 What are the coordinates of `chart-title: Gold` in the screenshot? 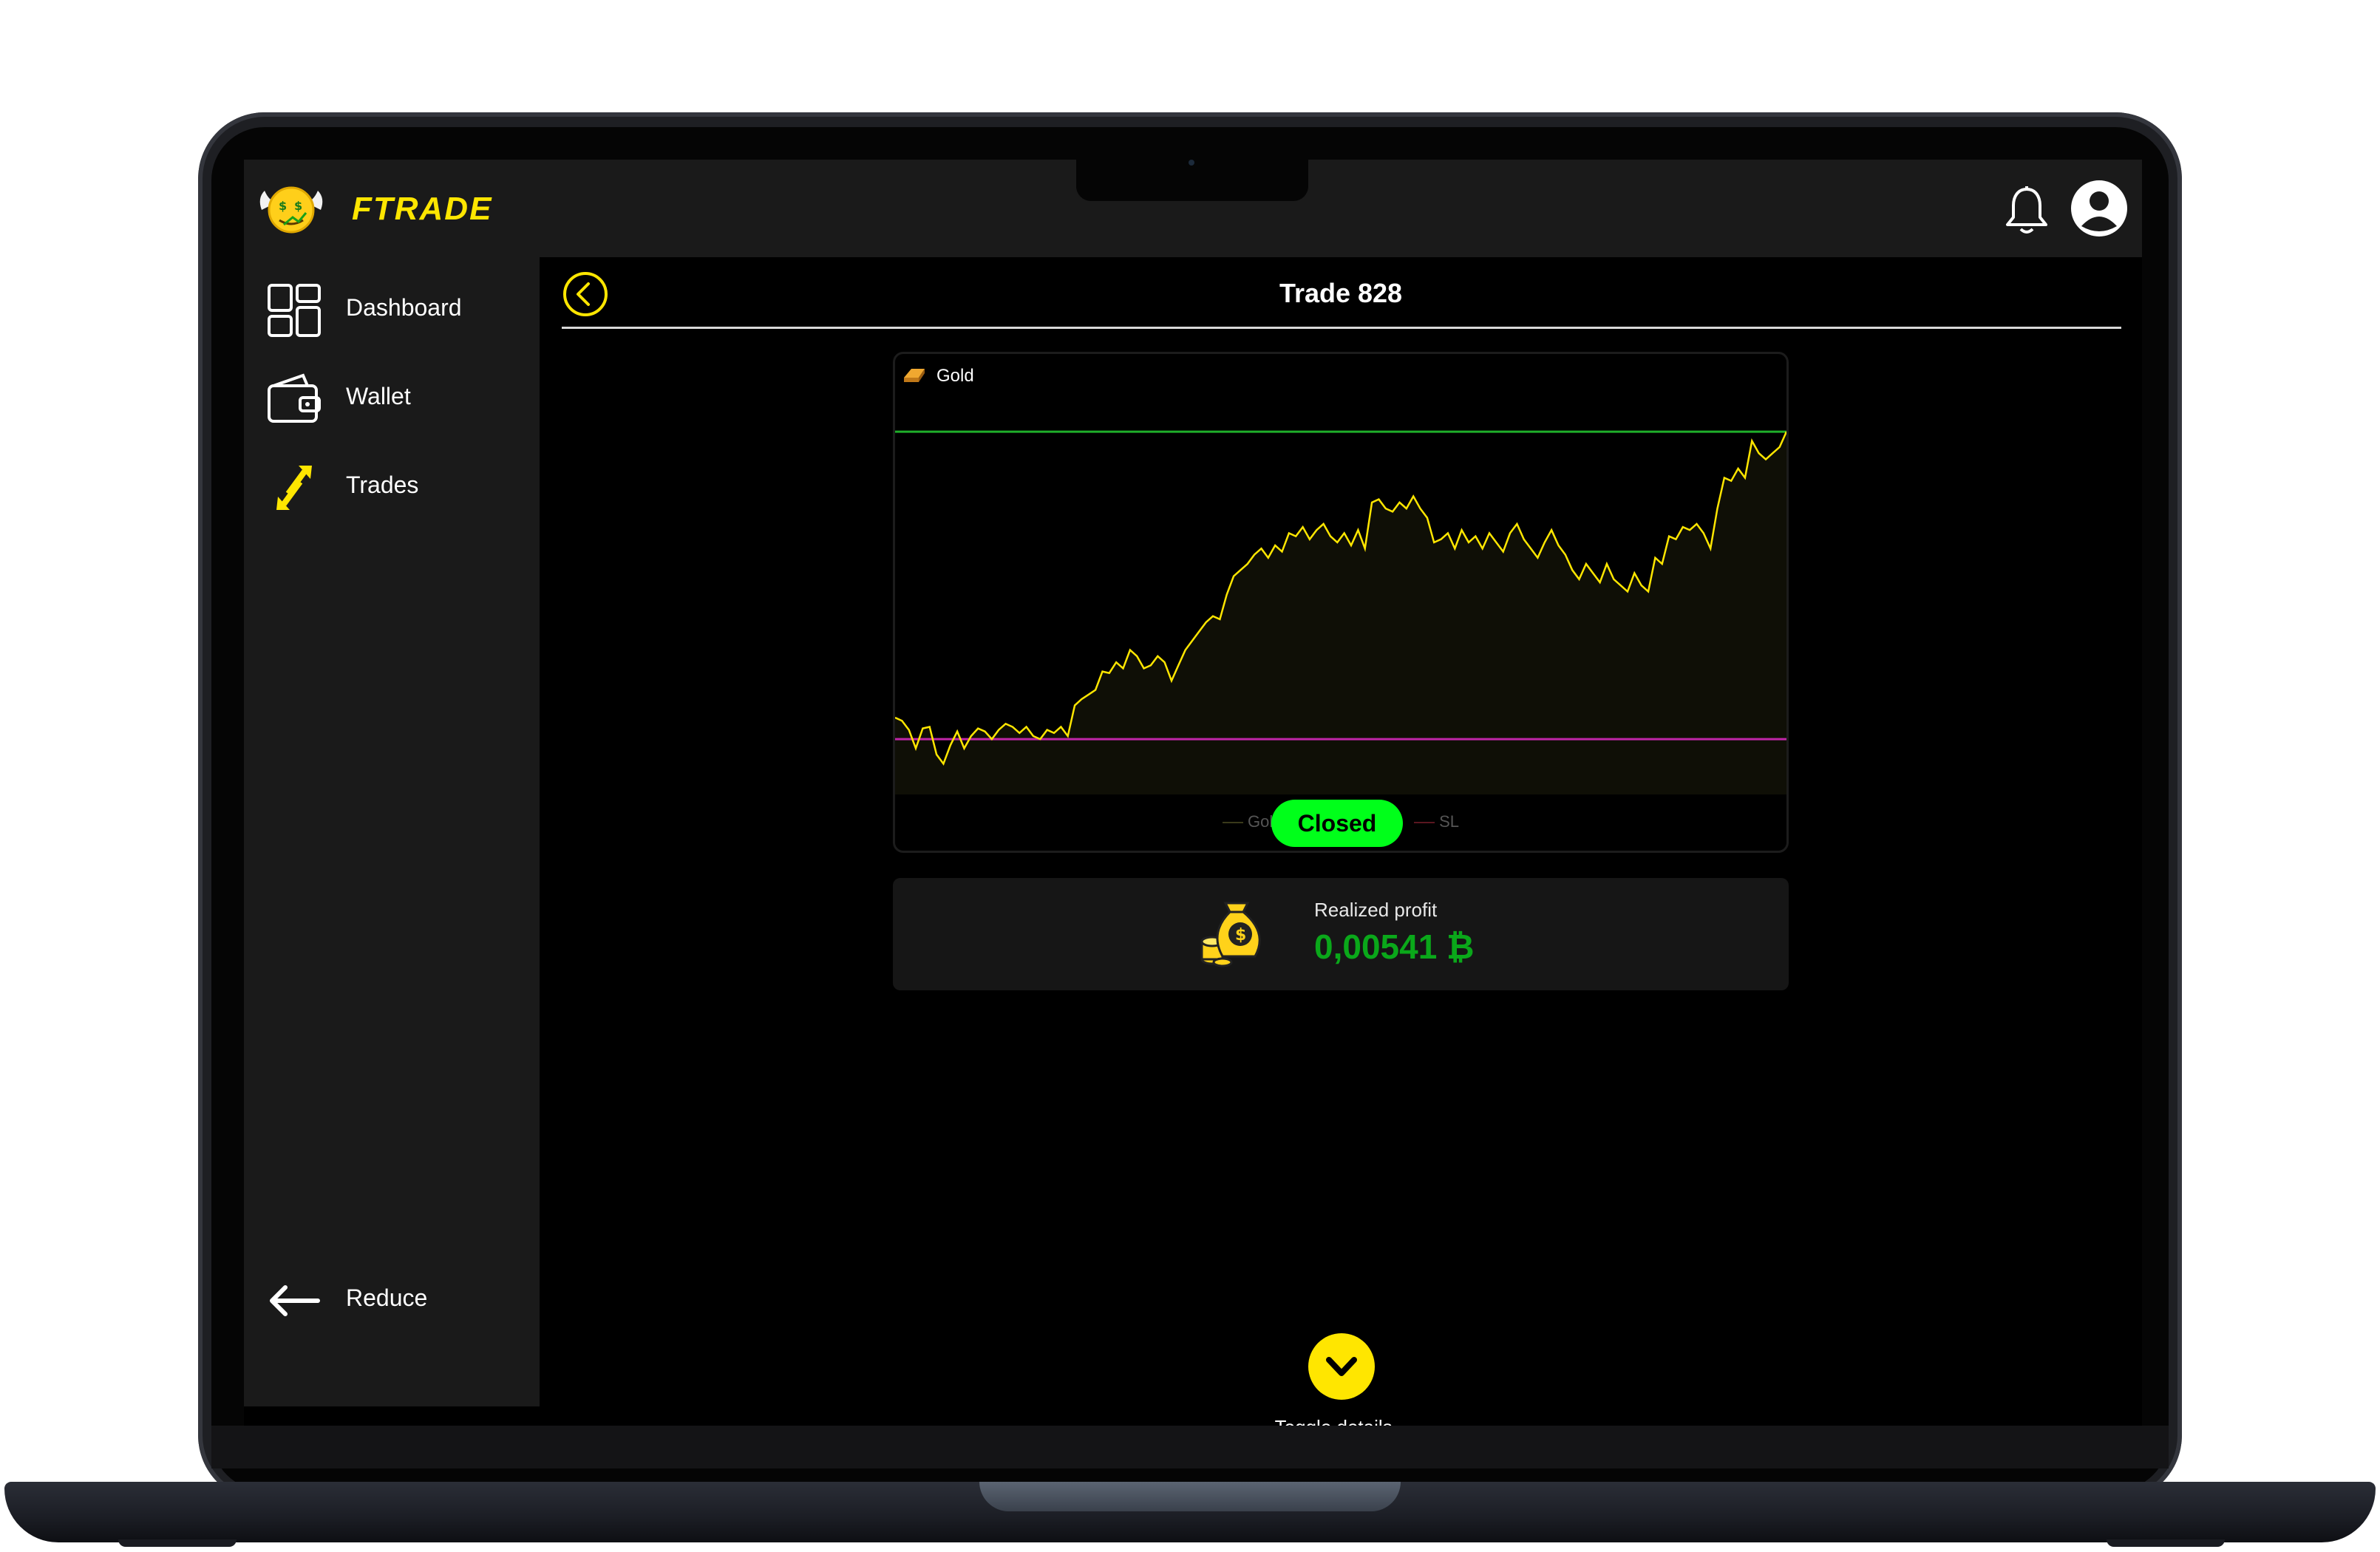 It's located at (955, 376).